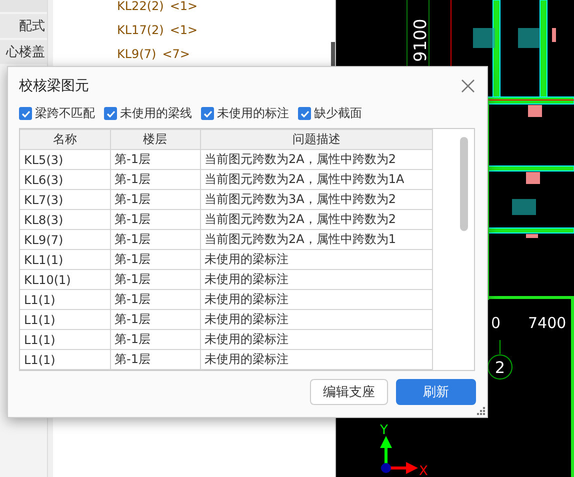 The height and width of the screenshot is (477, 574). I want to click on edit-support-button: 编辑支座, so click(349, 392).